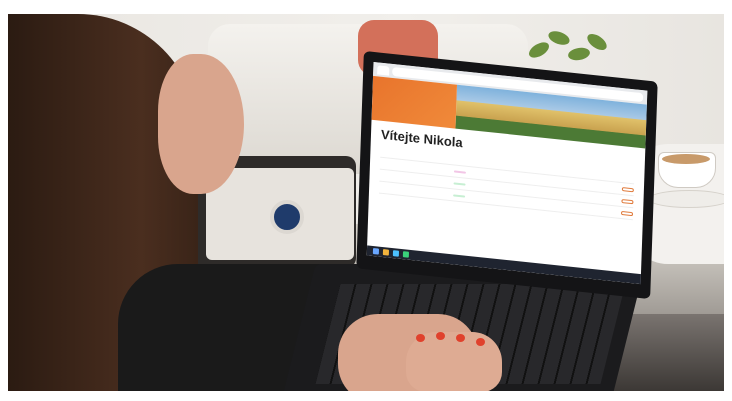 The image size is (732, 401). Describe the element at coordinates (414, 102) in the screenshot. I see `banner-logo-block` at that location.